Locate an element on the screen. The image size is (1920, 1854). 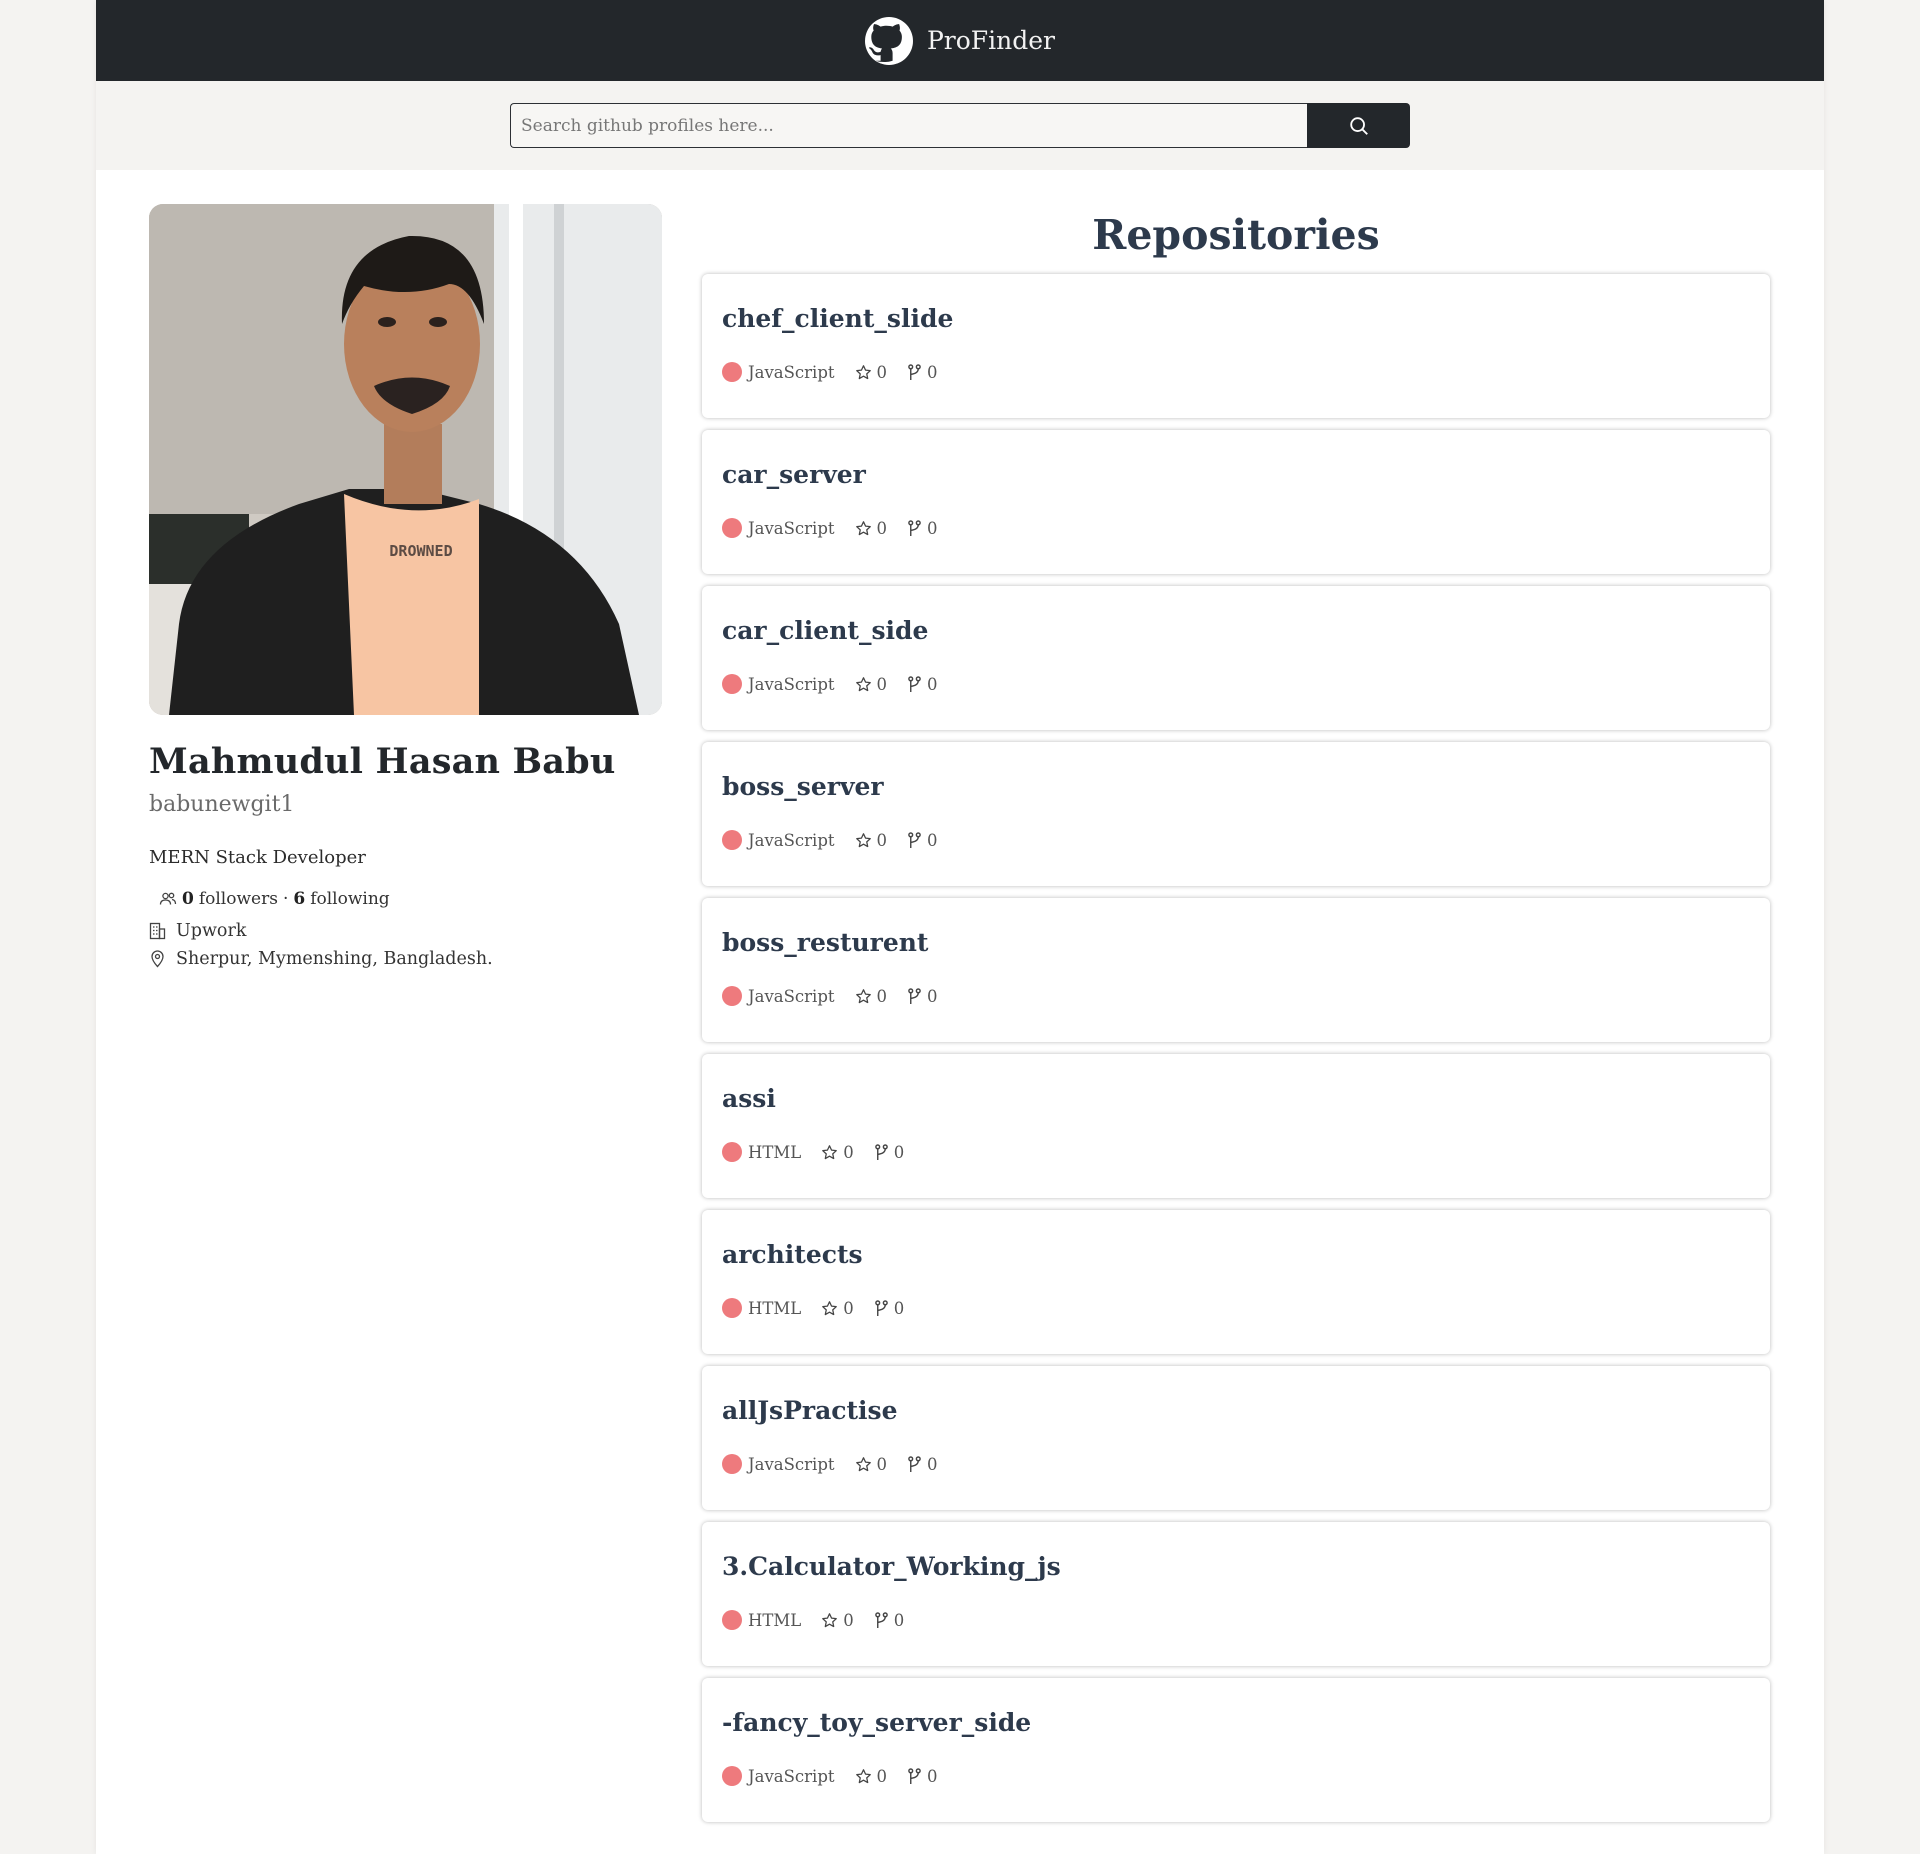
repo-card: boss_server JavaScript 0 0 is located at coordinates (1236, 814).